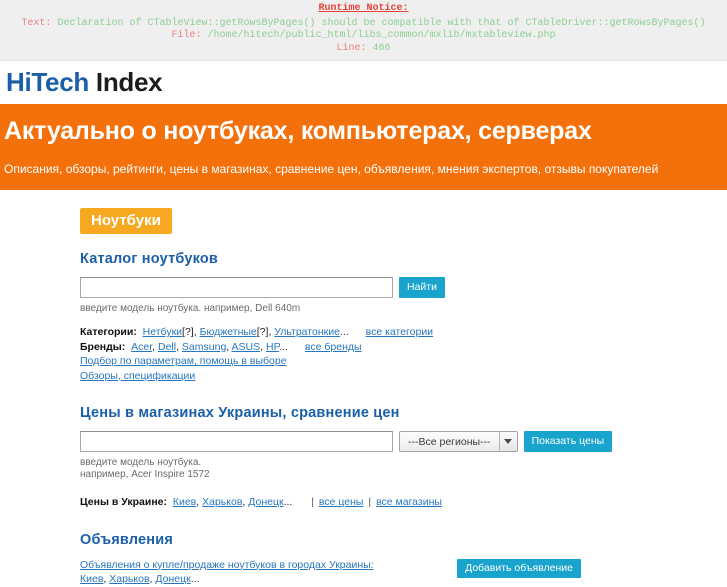 Image resolution: width=727 pixels, height=587 pixels. Describe the element at coordinates (307, 332) in the screenshot. I see `category-link-2: Ультратонкие` at that location.